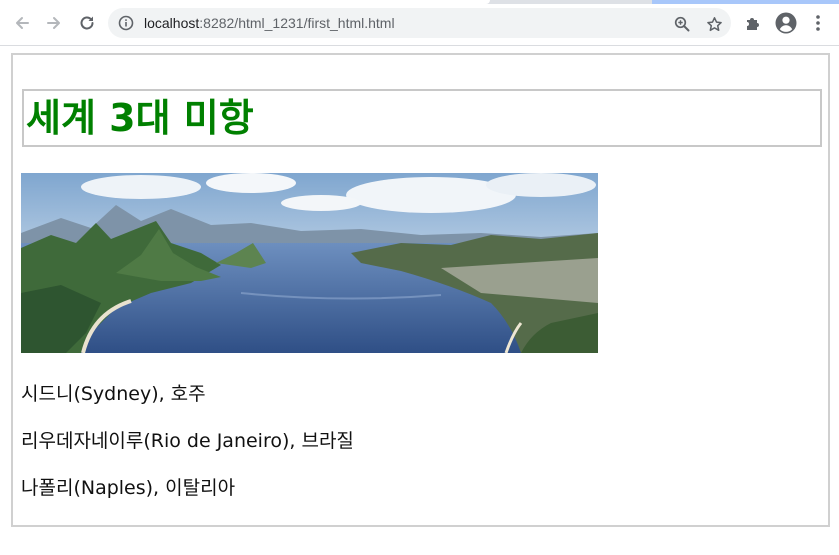  What do you see at coordinates (140, 118) in the screenshot?
I see `page-heading: 세계 3대 미항` at bounding box center [140, 118].